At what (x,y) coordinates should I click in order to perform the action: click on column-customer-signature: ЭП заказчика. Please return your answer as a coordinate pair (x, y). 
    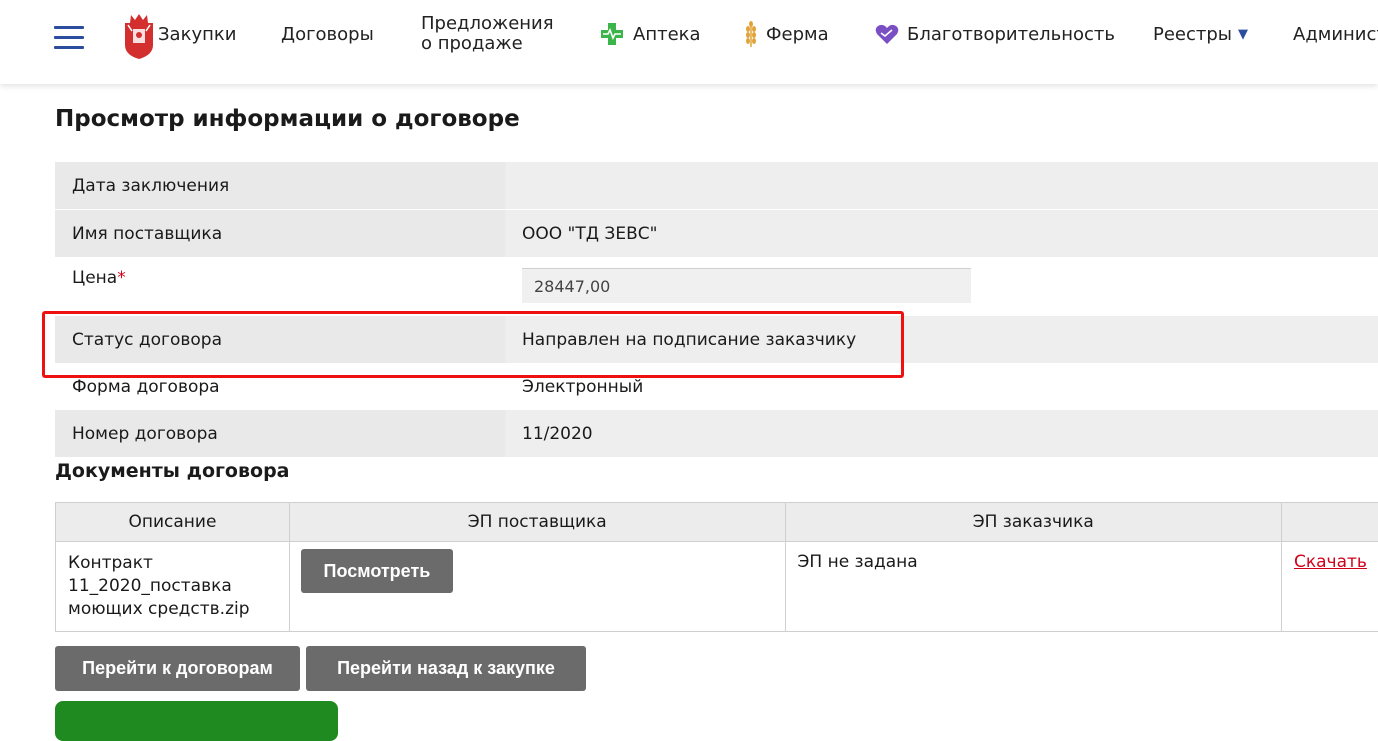
    Looking at the image, I should click on (1033, 522).